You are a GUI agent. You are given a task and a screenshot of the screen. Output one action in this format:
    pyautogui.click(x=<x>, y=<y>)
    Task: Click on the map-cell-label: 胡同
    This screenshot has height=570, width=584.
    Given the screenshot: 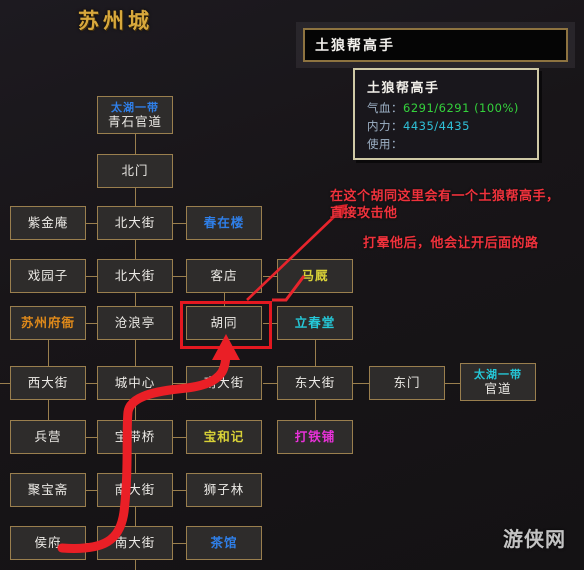 What is the action you would take?
    pyautogui.click(x=224, y=322)
    